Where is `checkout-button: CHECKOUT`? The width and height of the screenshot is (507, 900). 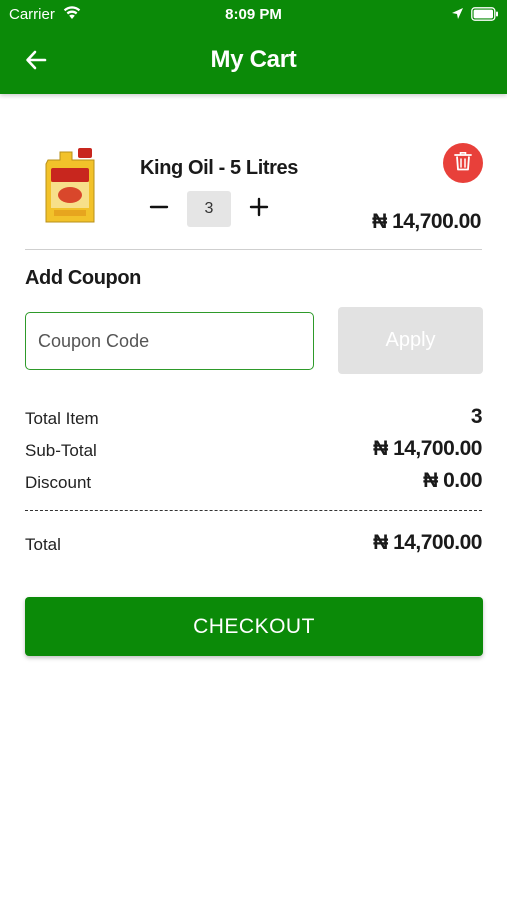 checkout-button: CHECKOUT is located at coordinates (254, 626).